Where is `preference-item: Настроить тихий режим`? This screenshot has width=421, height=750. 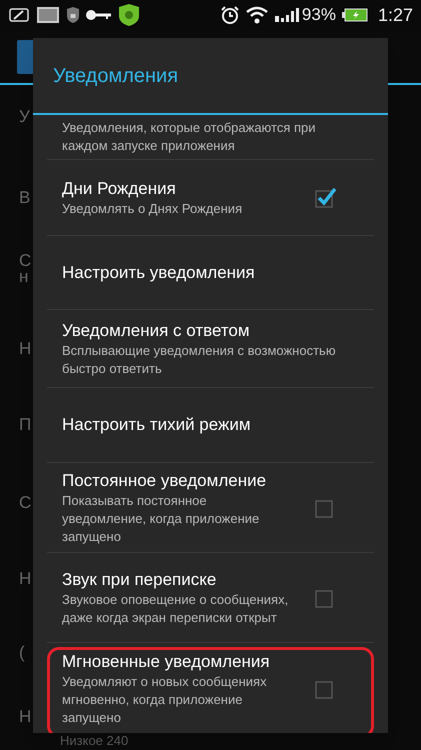 preference-item: Настроить тихий режим is located at coordinates (210, 425).